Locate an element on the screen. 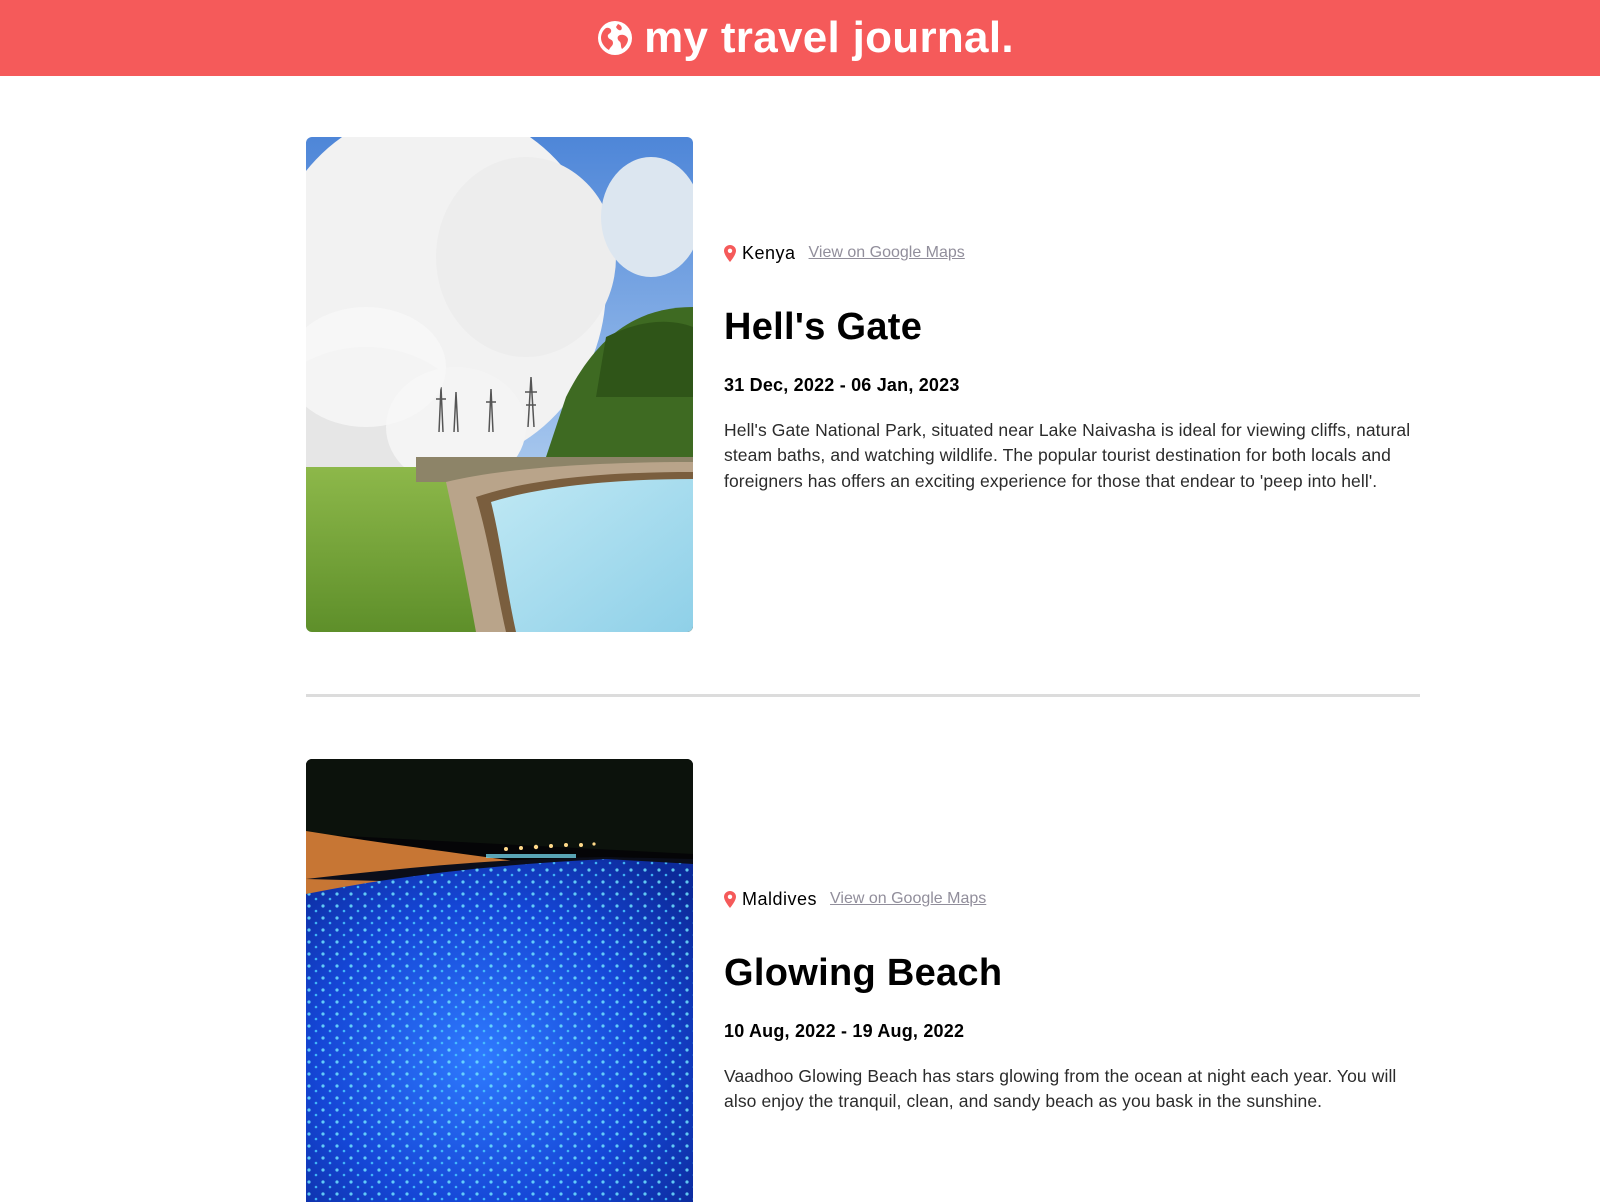 The image size is (1600, 1202). location-row: Kenya View on Google Maps is located at coordinates (1072, 253).